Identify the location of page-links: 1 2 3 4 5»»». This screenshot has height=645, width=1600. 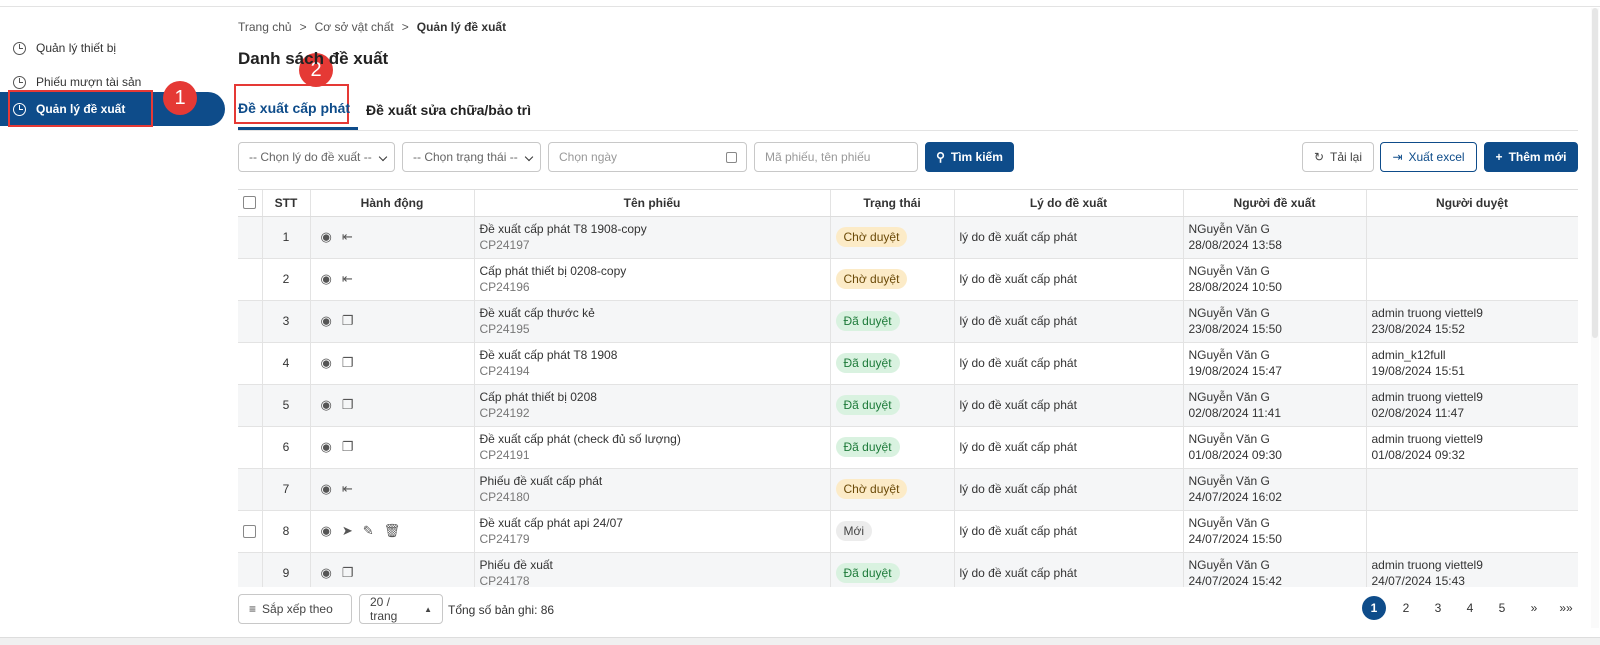
(1470, 608).